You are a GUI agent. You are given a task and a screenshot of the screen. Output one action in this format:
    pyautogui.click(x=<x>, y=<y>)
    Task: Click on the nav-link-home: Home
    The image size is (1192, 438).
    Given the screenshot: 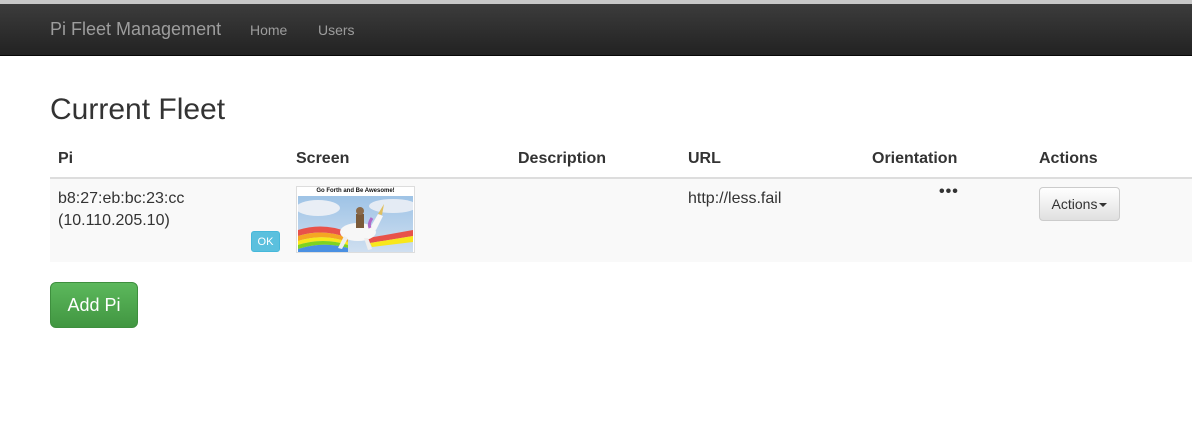 What is the action you would take?
    pyautogui.click(x=268, y=30)
    